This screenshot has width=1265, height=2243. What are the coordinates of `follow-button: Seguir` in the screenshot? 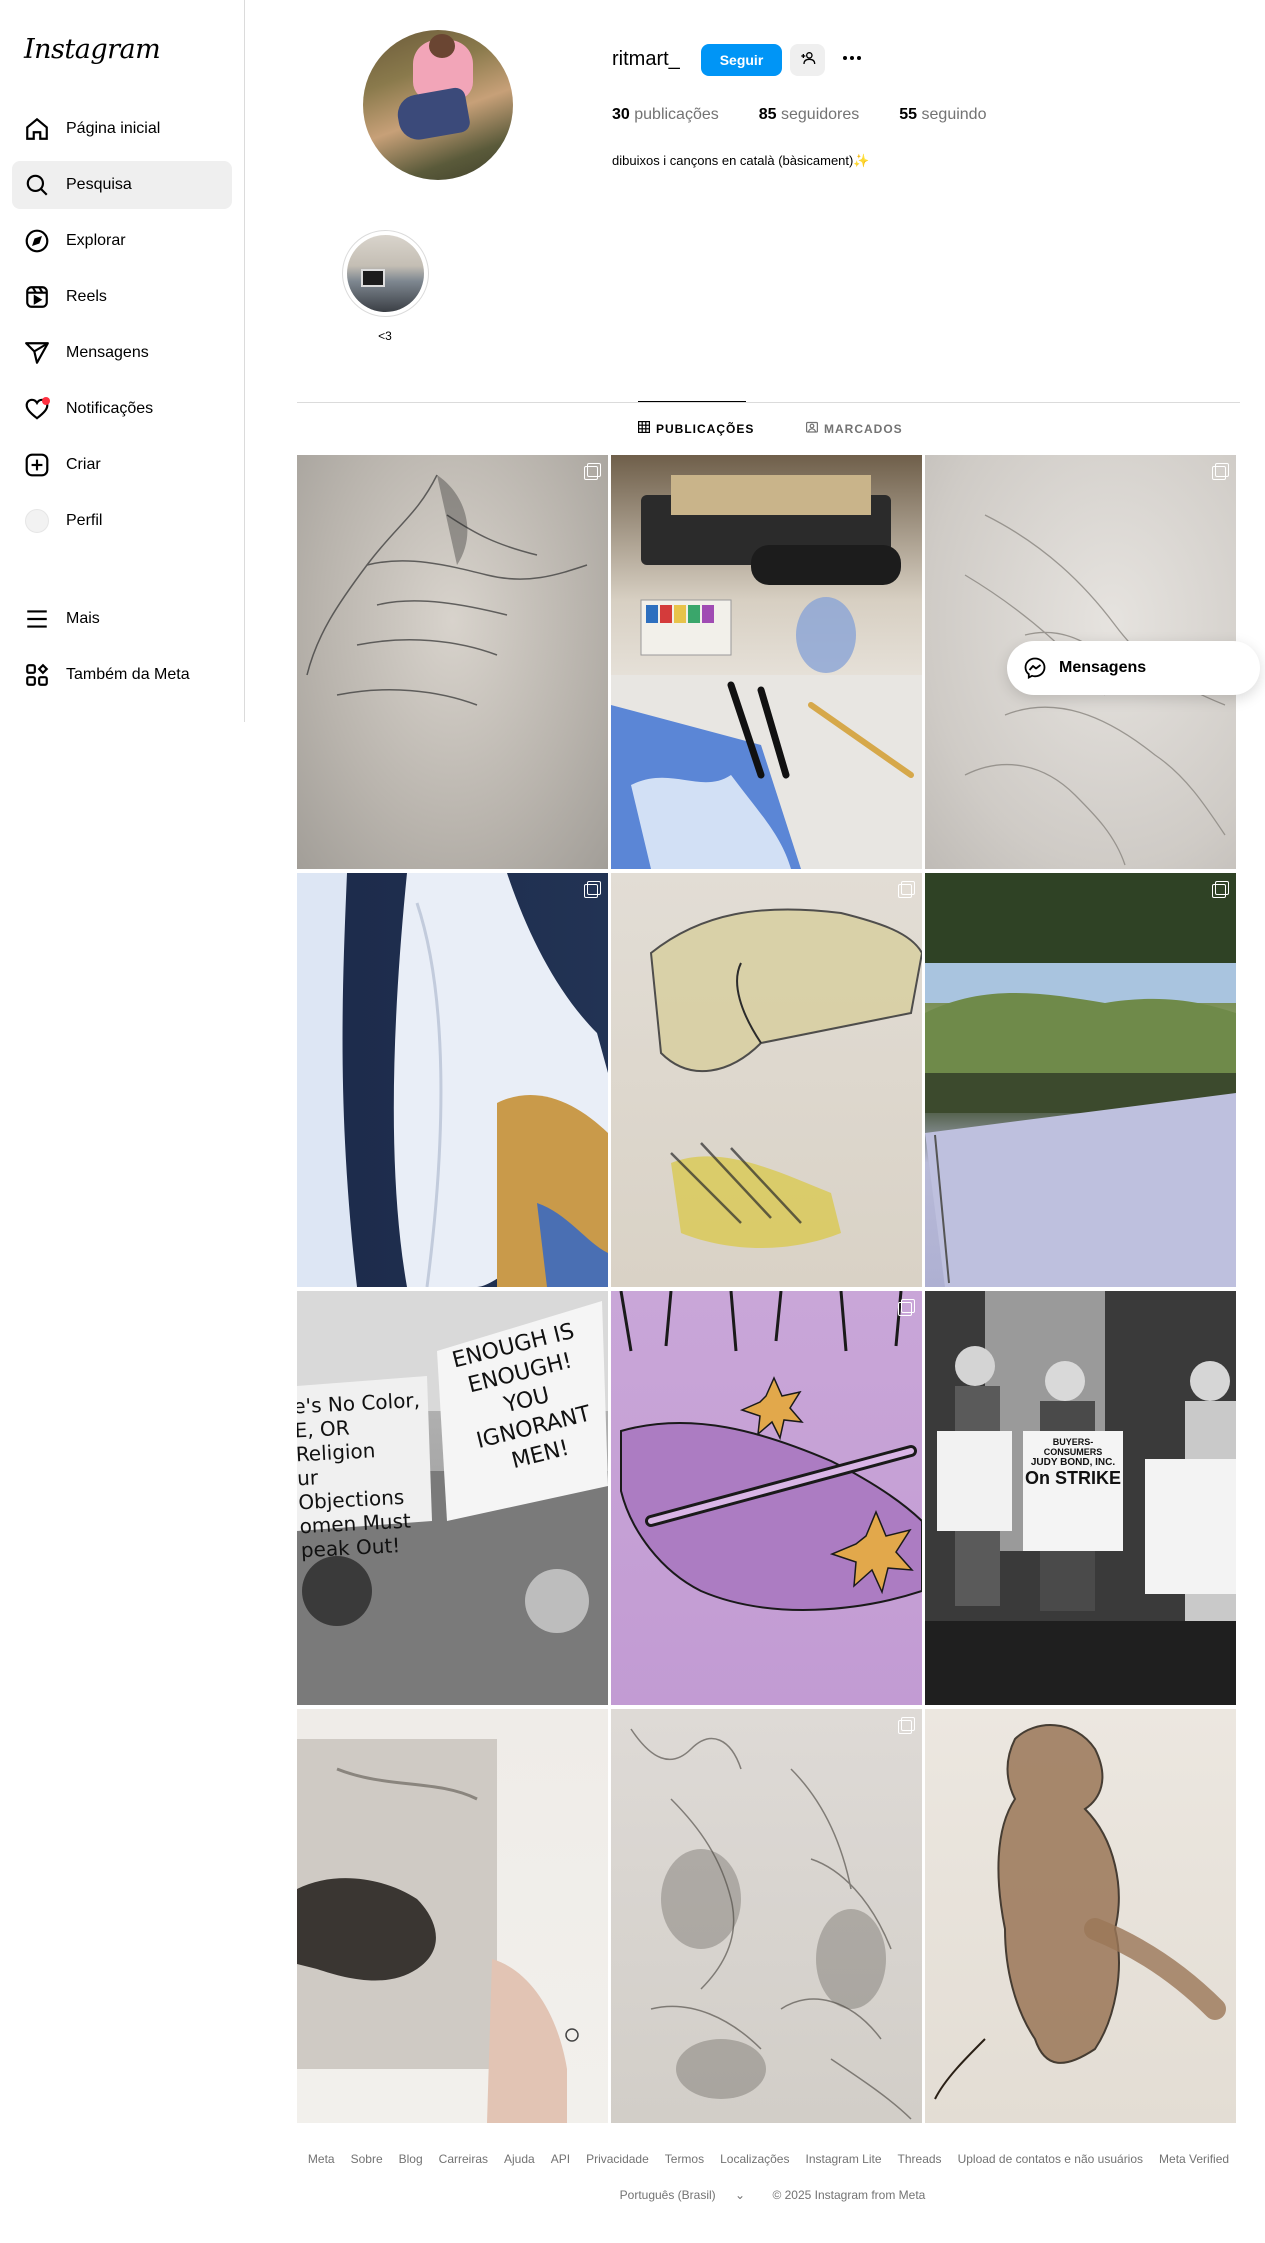 It's located at (741, 60).